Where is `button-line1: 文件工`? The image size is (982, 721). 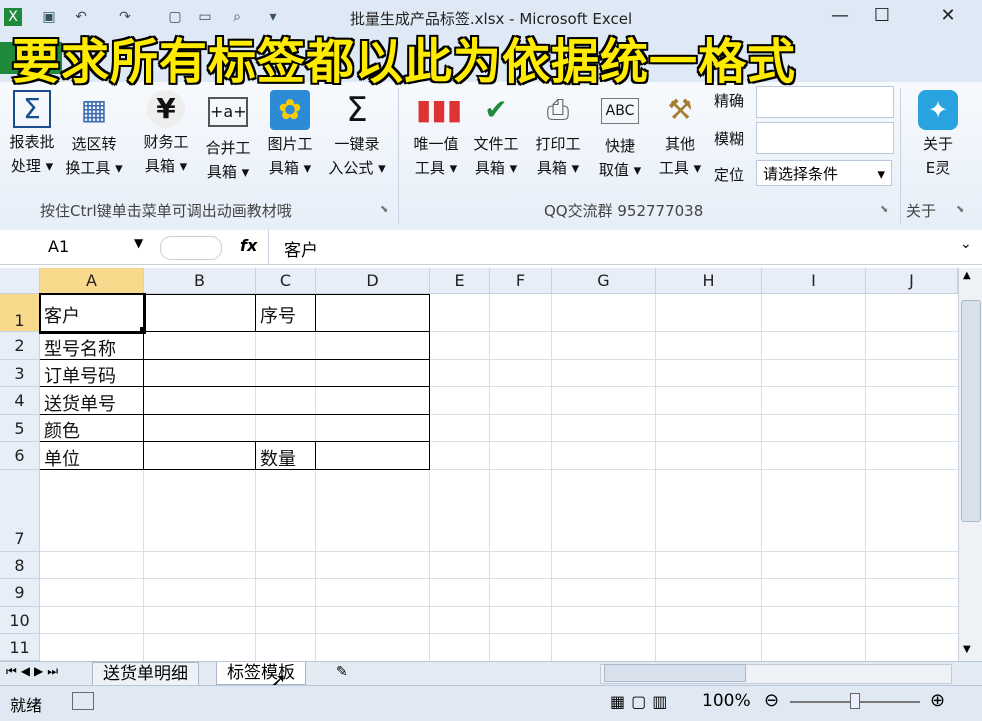 button-line1: 文件工 is located at coordinates (496, 144).